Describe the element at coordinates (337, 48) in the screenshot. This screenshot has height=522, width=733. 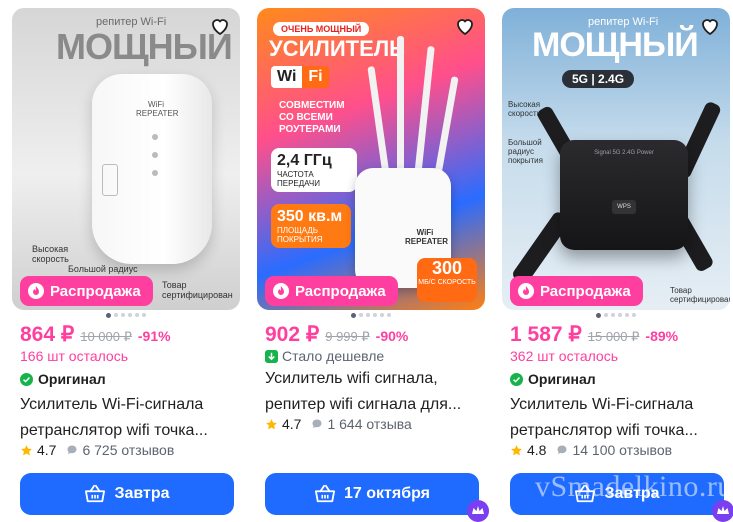
I see `image-headline: УСИЛИТЕЛЬ` at that location.